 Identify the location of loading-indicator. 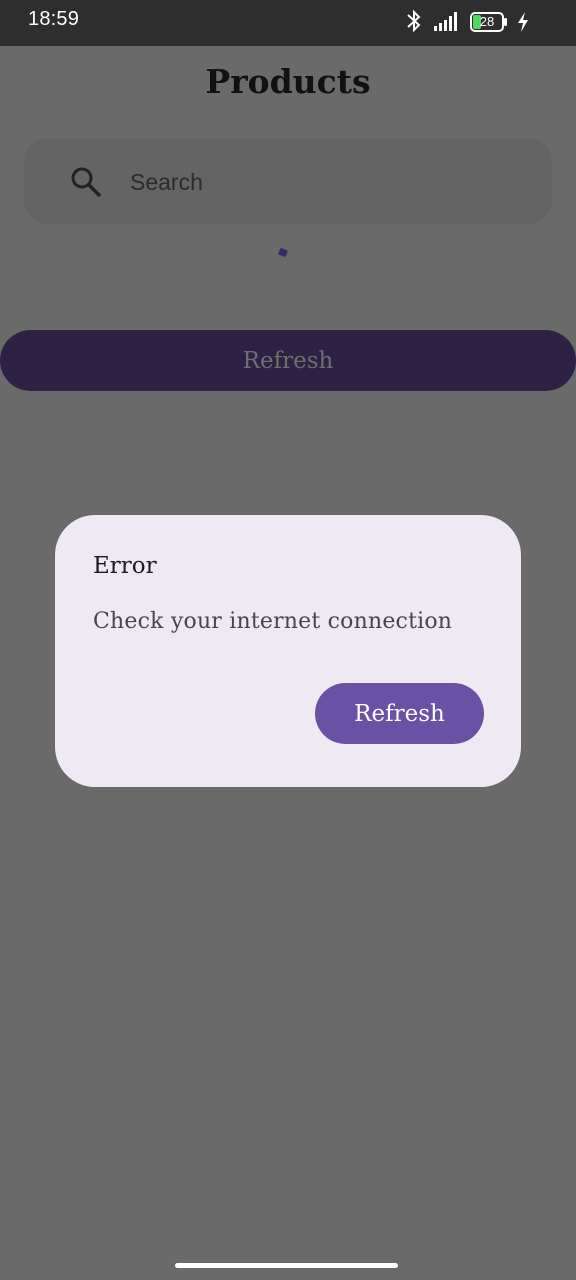
(283, 252).